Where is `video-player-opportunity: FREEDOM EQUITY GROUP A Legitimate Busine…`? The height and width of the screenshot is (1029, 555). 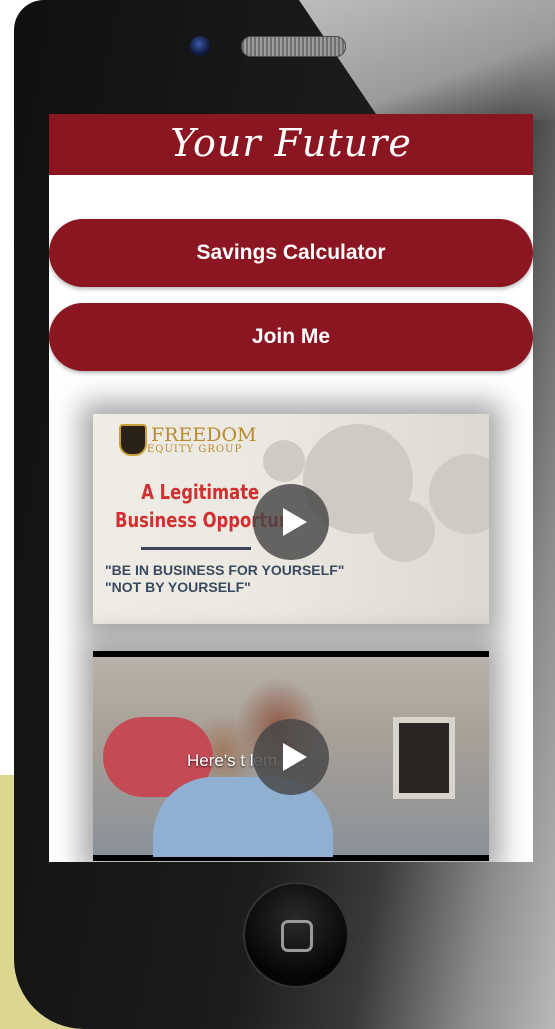 video-player-opportunity: FREEDOM EQUITY GROUP A Legitimate Busine… is located at coordinates (291, 519).